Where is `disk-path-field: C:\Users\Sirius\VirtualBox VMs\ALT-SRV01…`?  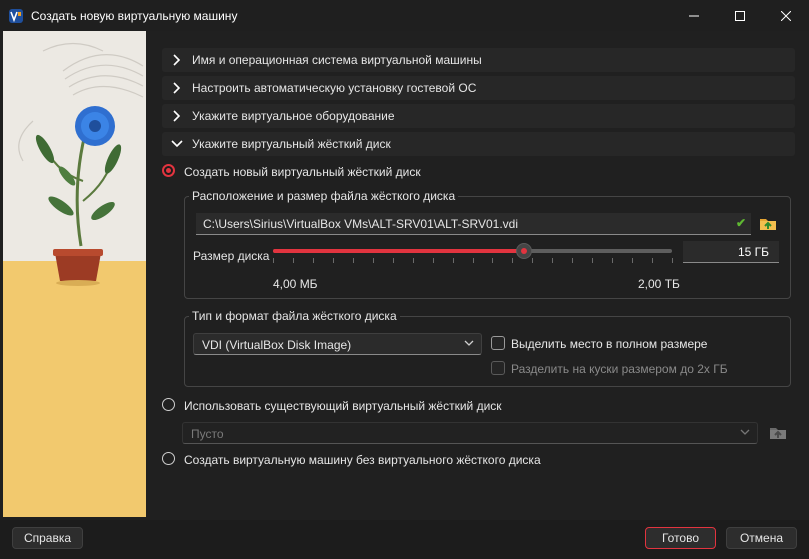 disk-path-field: C:\Users\Sirius\VirtualBox VMs\ALT-SRV01… is located at coordinates (473, 224).